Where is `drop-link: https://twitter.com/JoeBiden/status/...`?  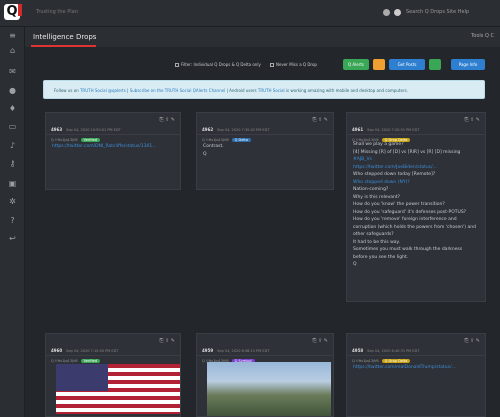 drop-link: https://twitter.com/JoeBiden/status/... is located at coordinates (416, 168).